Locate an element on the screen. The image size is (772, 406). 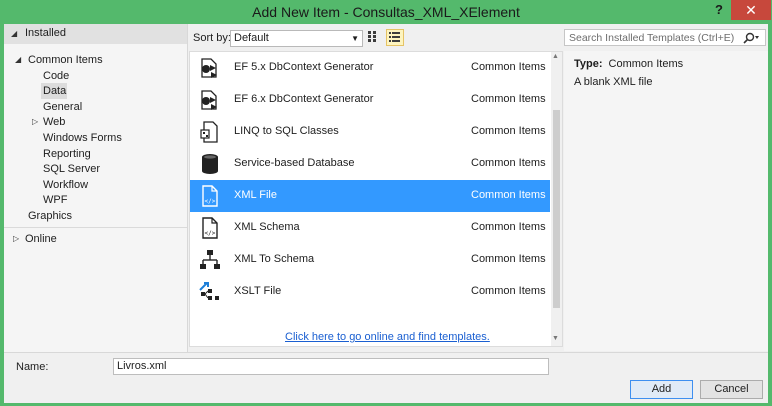
search-placeholder: Search Installed Templates (Ctrl+E) is located at coordinates (652, 38).